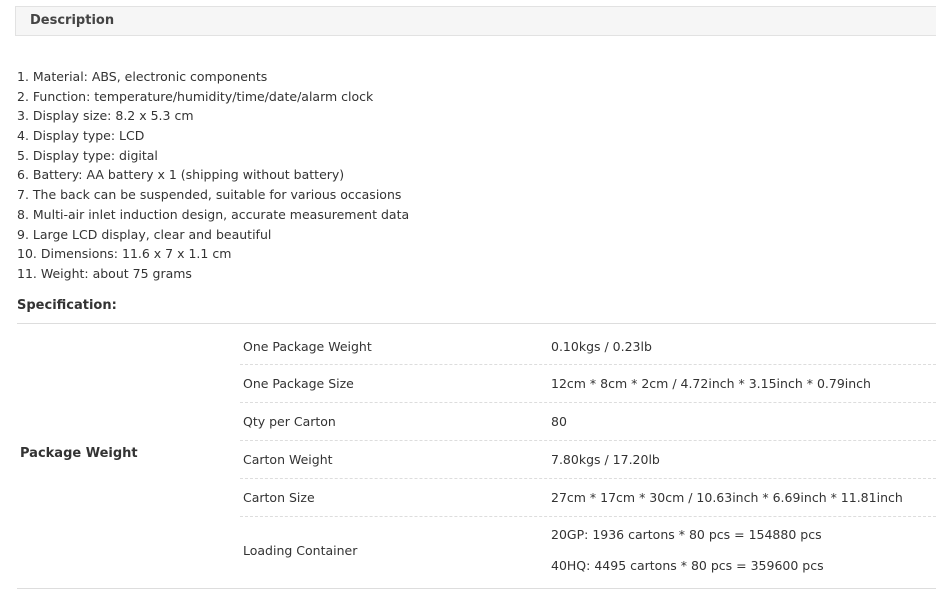 This screenshot has width=936, height=595. Describe the element at coordinates (105, 116) in the screenshot. I see `feature-item: 3. Display size: 8.2 x 5.3 cm` at that location.